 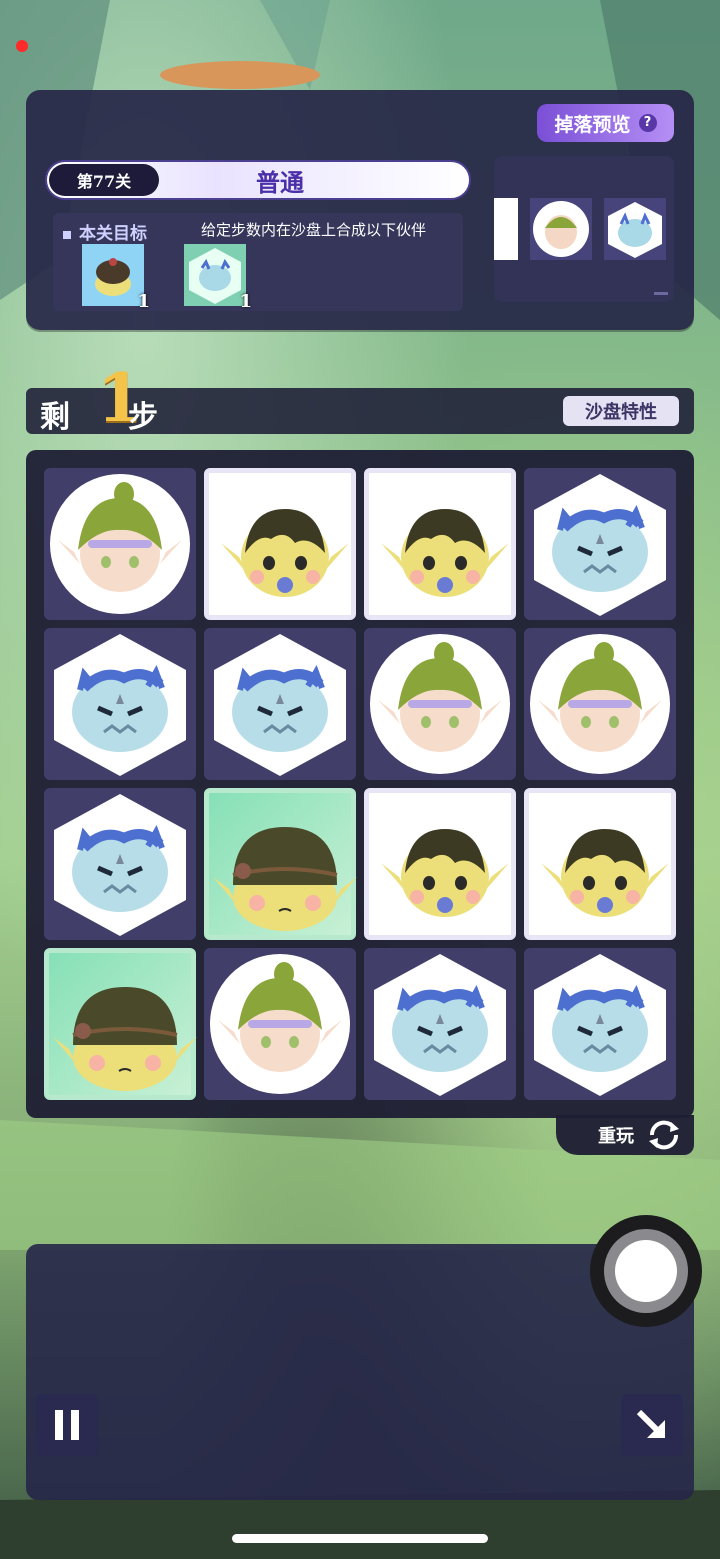 I want to click on drop-preview-box, so click(x=584, y=229).